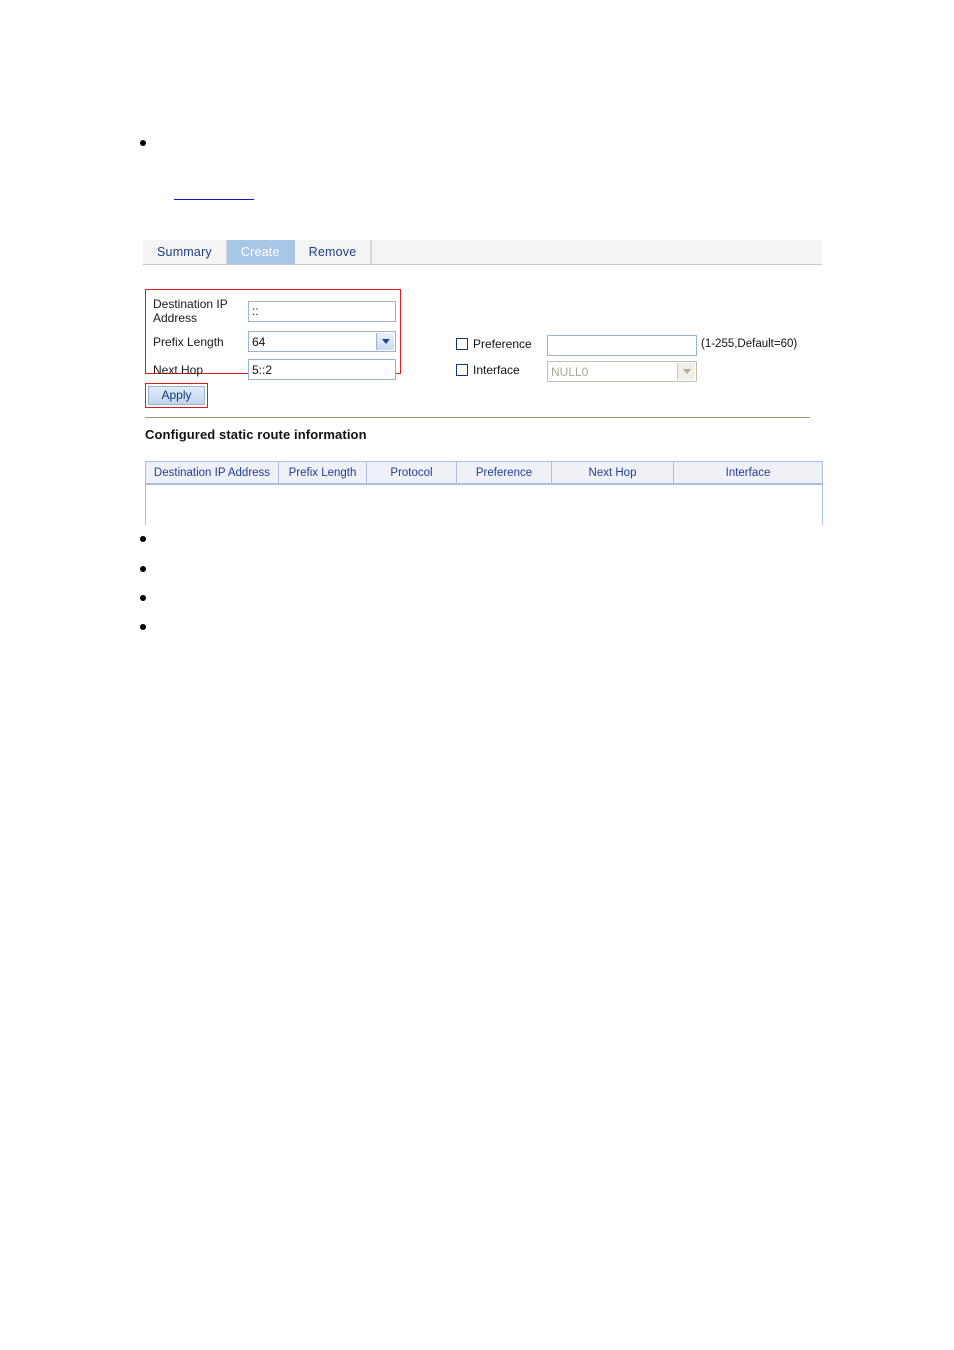  What do you see at coordinates (322, 473) in the screenshot?
I see `column-prefix-length: Prefix Length` at bounding box center [322, 473].